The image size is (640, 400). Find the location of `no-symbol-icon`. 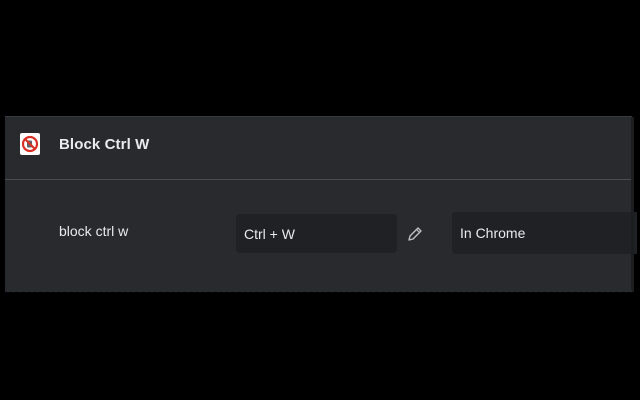

no-symbol-icon is located at coordinates (30, 144).